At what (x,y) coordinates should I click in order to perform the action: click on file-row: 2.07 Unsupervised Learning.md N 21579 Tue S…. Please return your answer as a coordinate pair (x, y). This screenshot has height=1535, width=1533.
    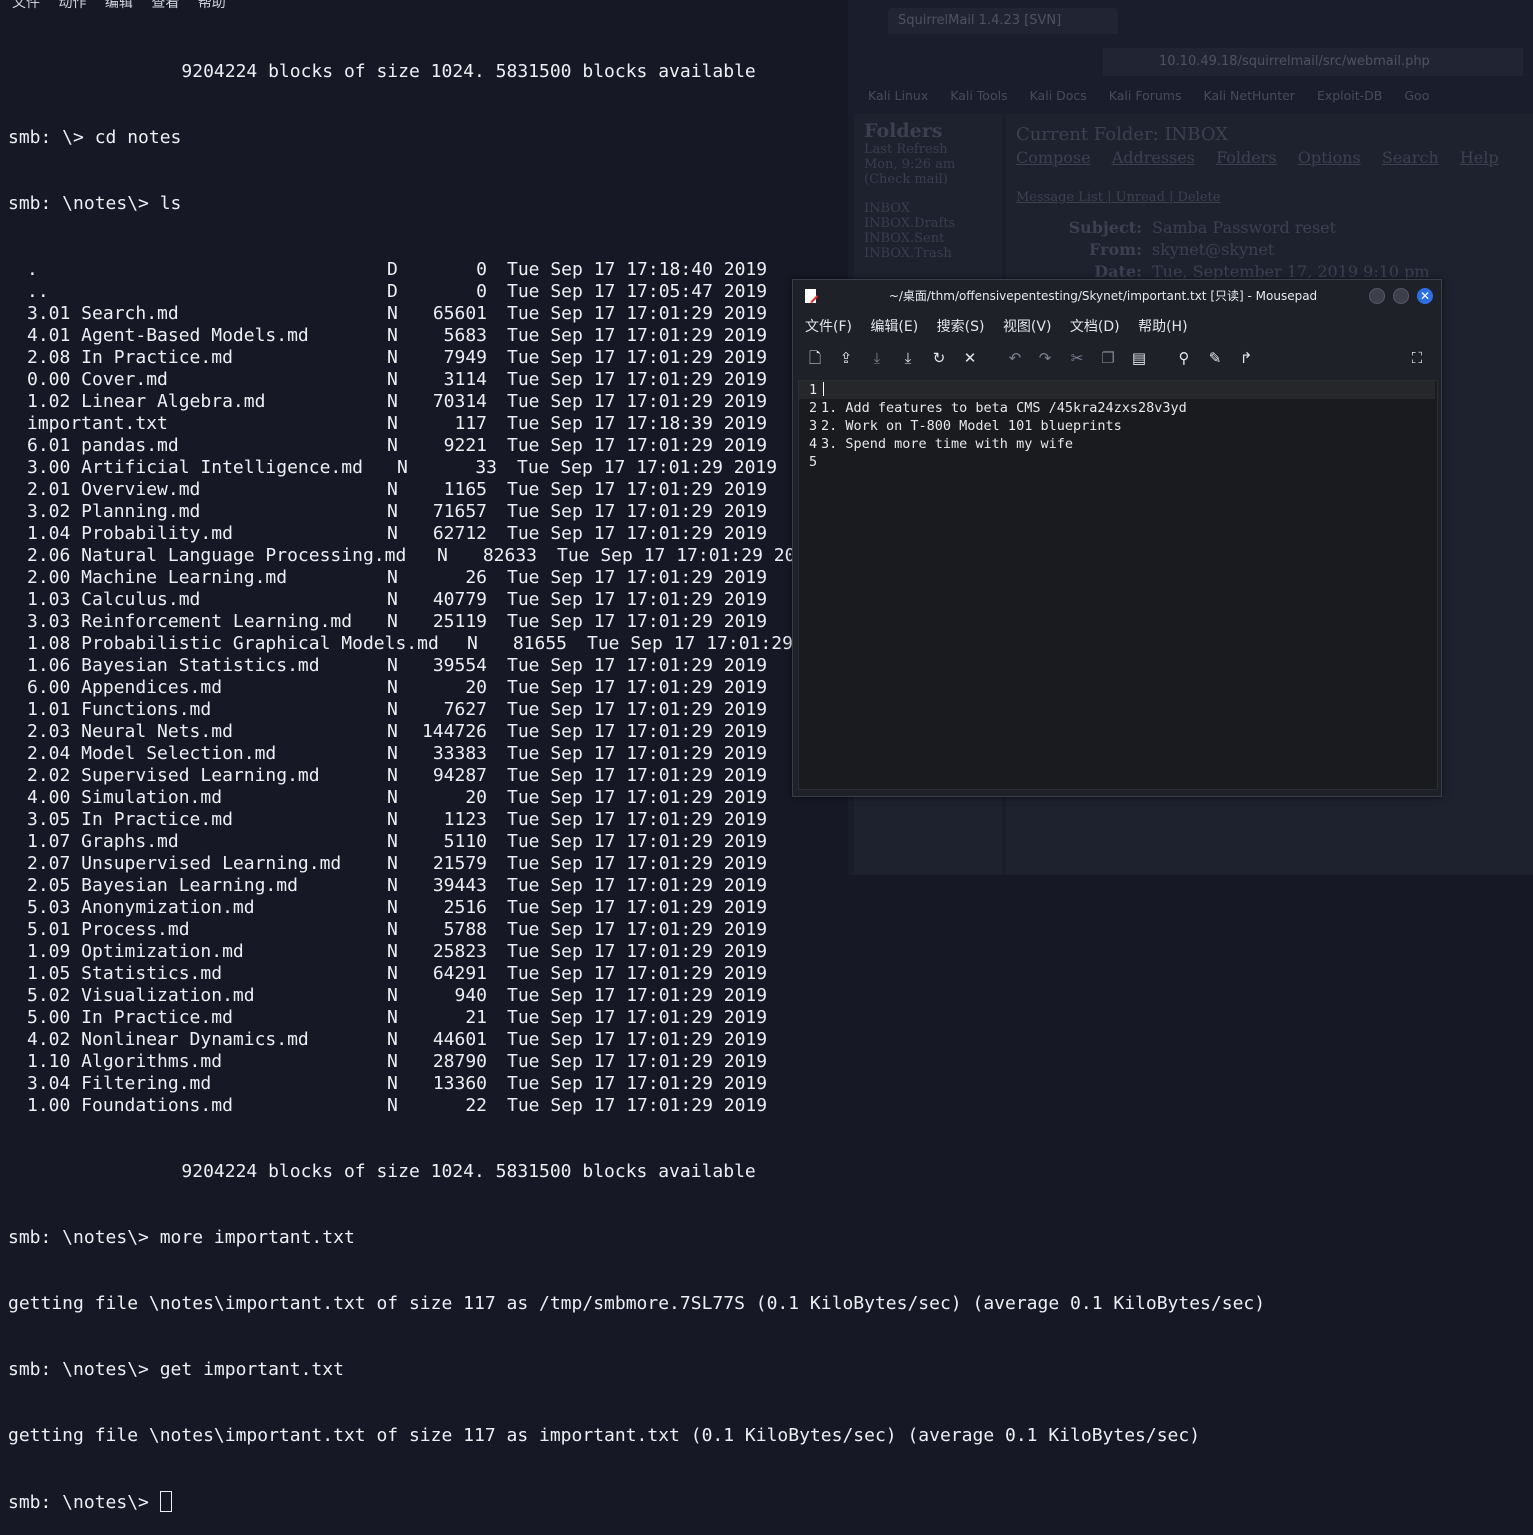
    Looking at the image, I should click on (758, 864).